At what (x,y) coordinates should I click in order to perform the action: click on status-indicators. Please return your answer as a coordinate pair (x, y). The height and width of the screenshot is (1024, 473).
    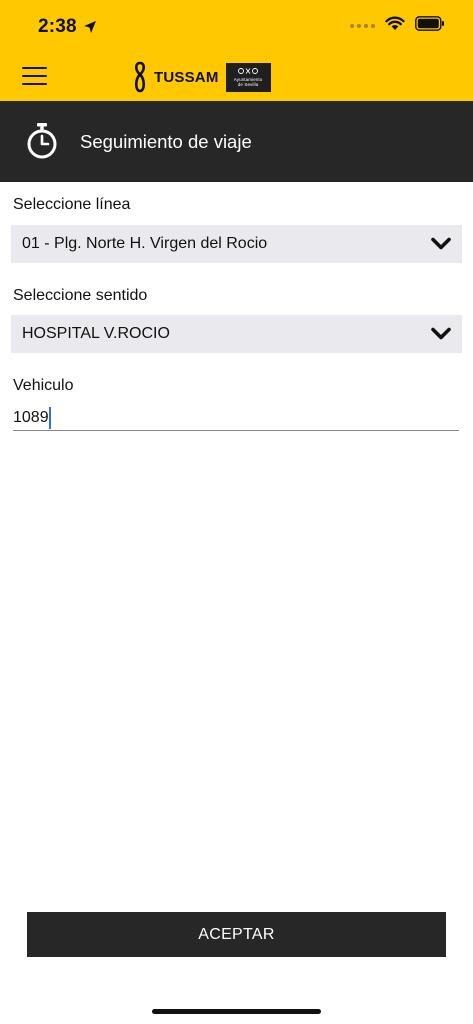
    Looking at the image, I should click on (397, 26).